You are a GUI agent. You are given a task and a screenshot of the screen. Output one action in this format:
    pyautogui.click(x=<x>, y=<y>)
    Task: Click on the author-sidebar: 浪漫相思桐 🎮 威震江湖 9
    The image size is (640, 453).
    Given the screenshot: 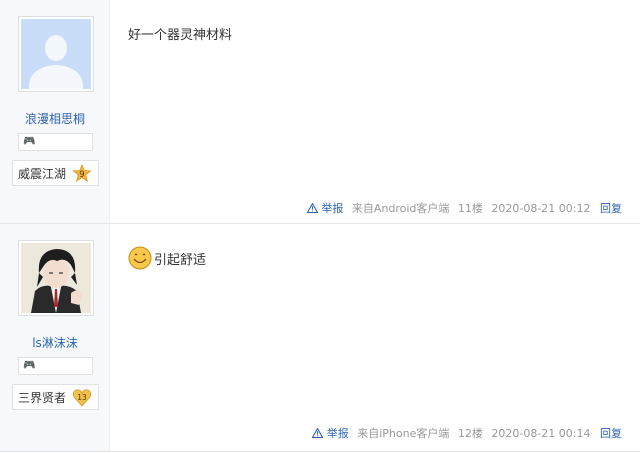 What is the action you would take?
    pyautogui.click(x=55, y=111)
    